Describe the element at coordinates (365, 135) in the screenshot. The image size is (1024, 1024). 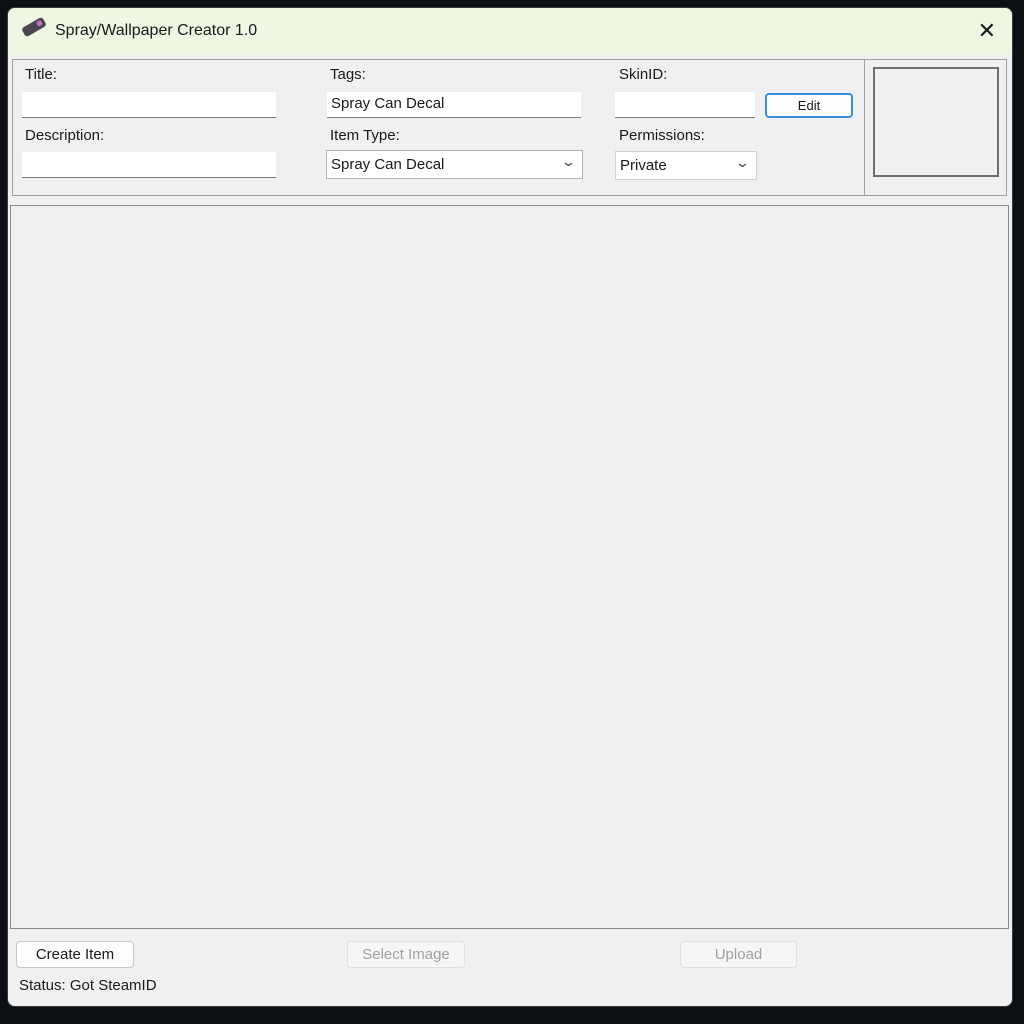
I see `item-type-label: Item Type:` at that location.